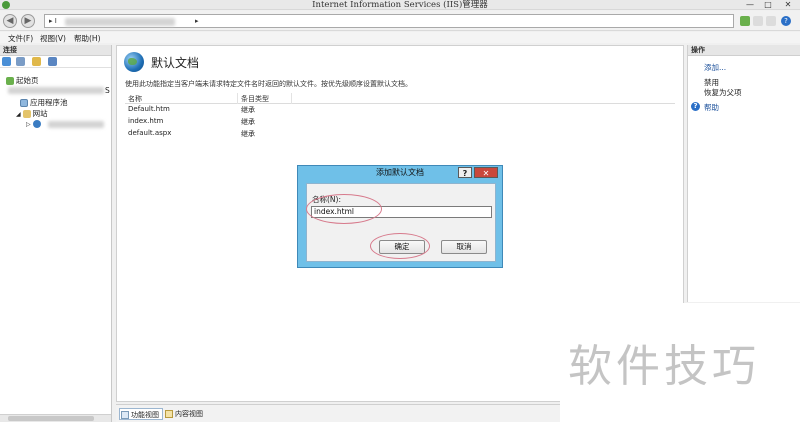  What do you see at coordinates (400, 98) in the screenshot?
I see `grid-header: 名称 条目类型` at bounding box center [400, 98].